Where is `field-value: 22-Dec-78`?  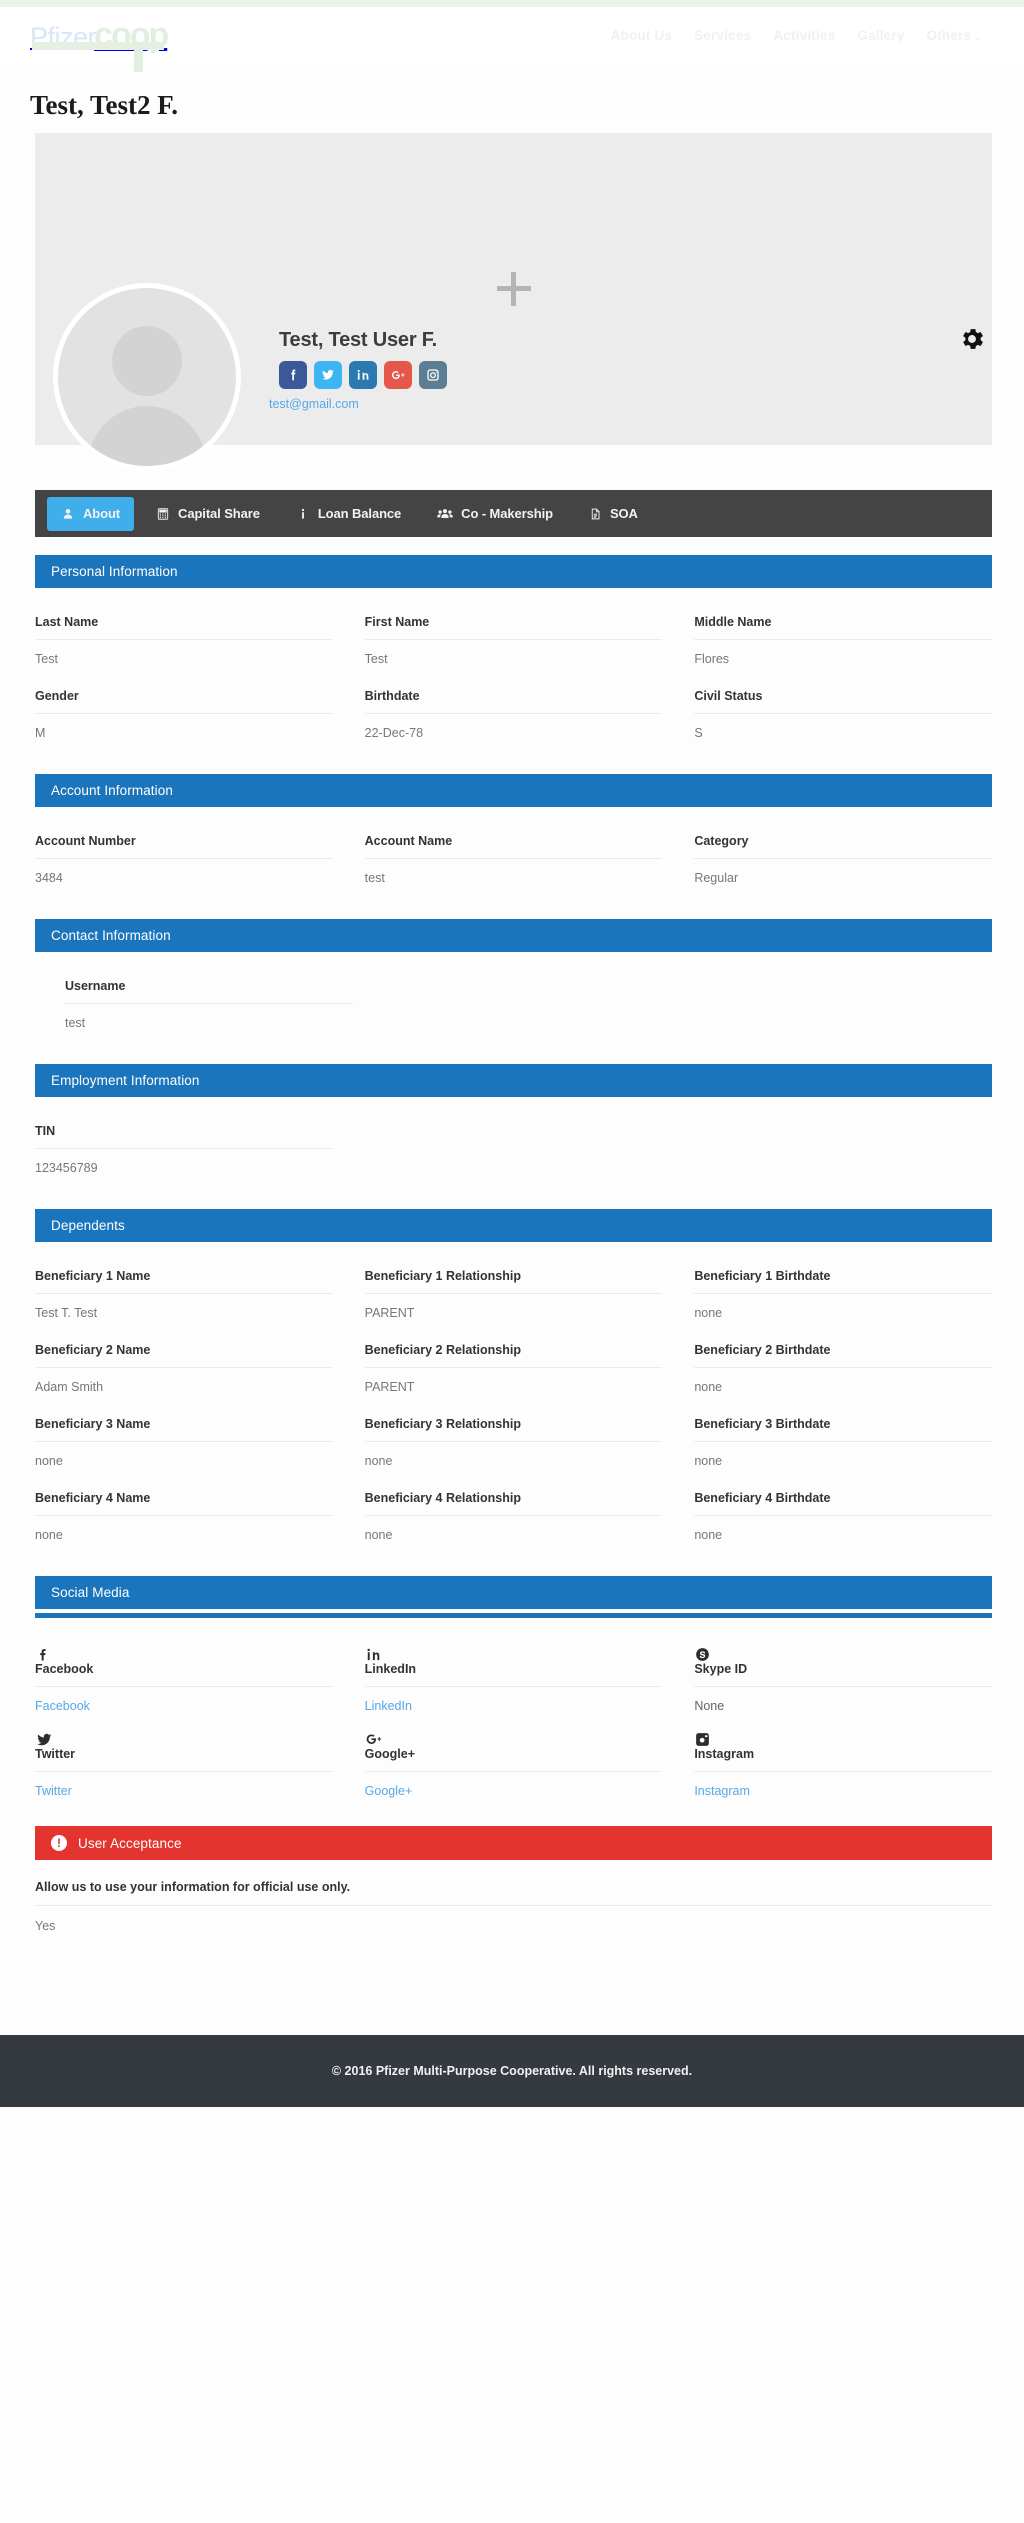 field-value: 22-Dec-78 is located at coordinates (513, 731).